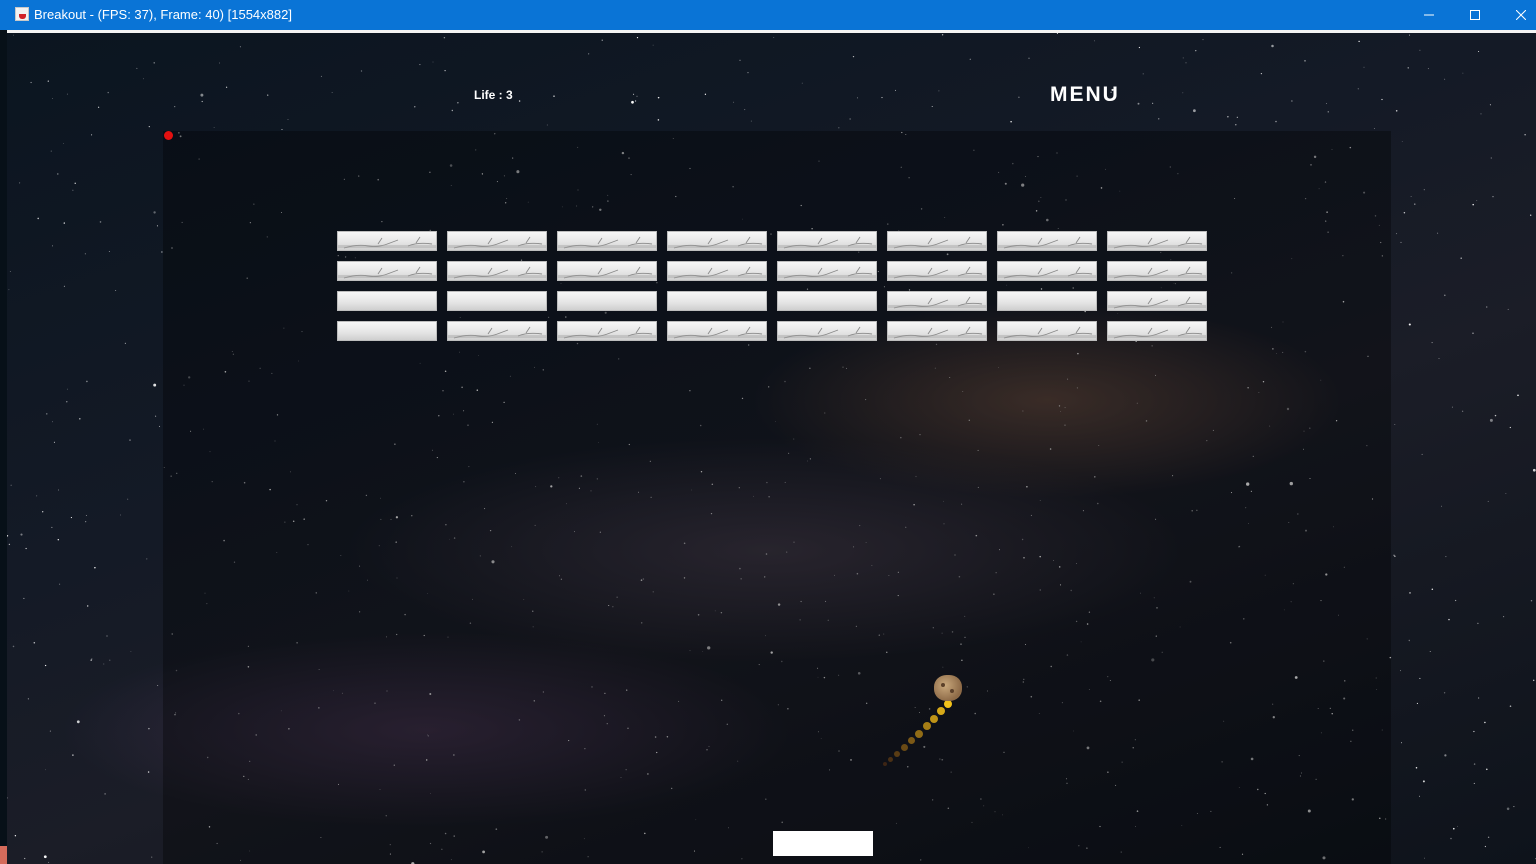 The width and height of the screenshot is (1536, 864). I want to click on java-cup-icon, so click(22, 14).